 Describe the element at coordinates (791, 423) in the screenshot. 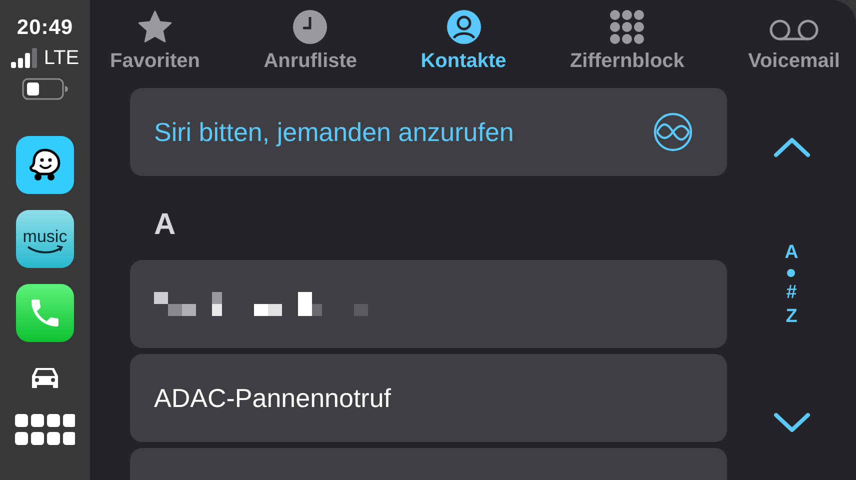

I see `scroll-down-icon` at that location.